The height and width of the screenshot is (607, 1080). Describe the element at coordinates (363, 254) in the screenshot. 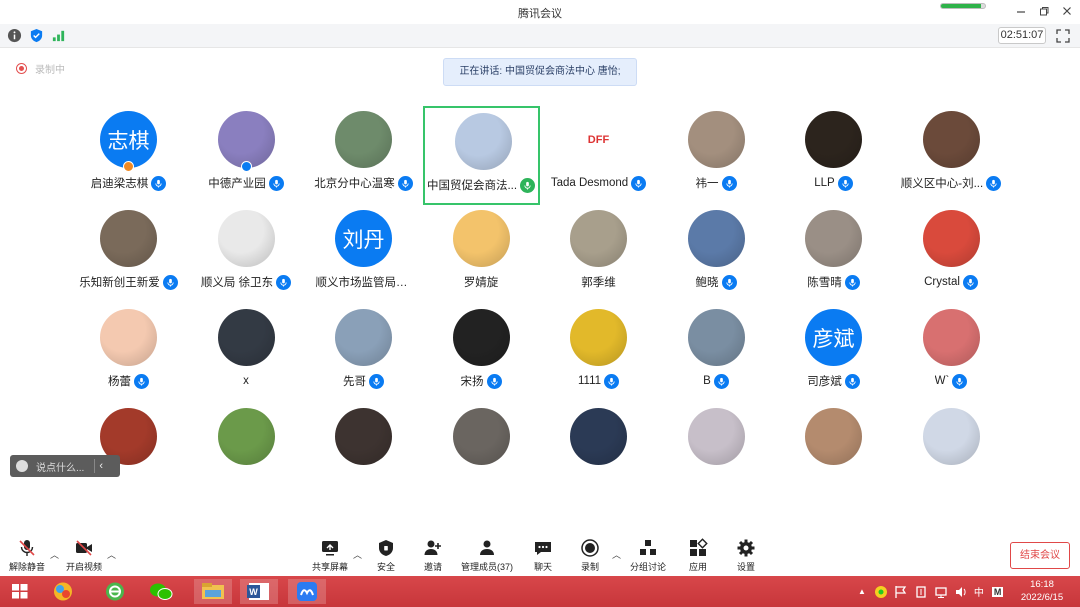

I see `participant-tile: 刘丹 顺义市场监管局刘丹` at that location.